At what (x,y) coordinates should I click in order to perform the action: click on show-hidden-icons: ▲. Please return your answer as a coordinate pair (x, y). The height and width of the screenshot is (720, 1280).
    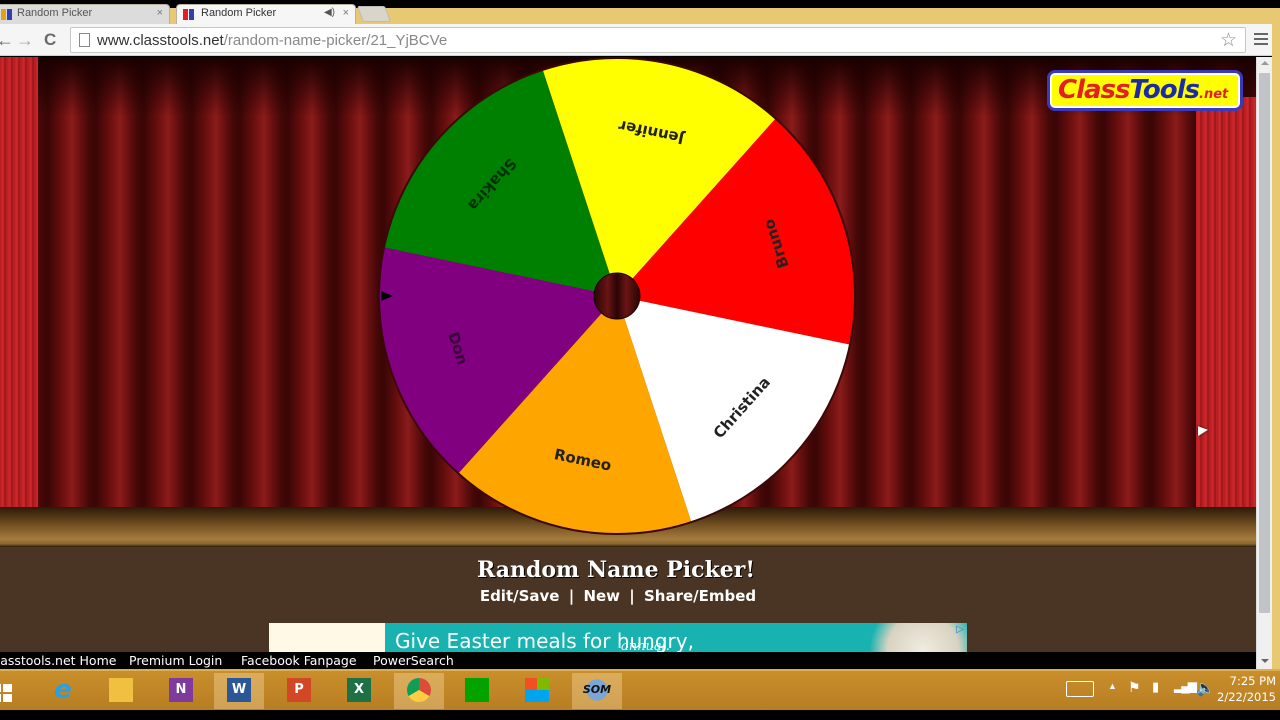
    Looking at the image, I should click on (1112, 686).